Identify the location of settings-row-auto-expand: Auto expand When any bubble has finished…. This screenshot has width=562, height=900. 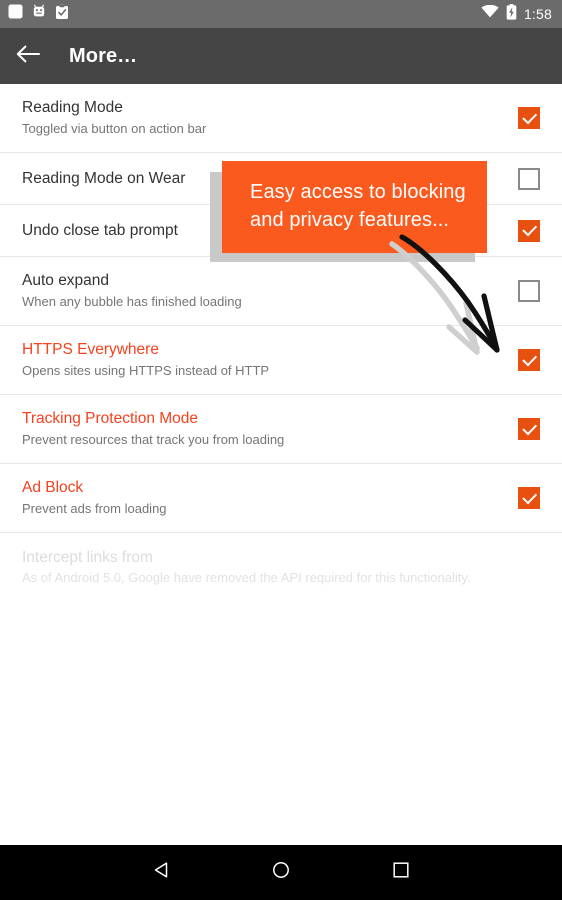
(281, 291).